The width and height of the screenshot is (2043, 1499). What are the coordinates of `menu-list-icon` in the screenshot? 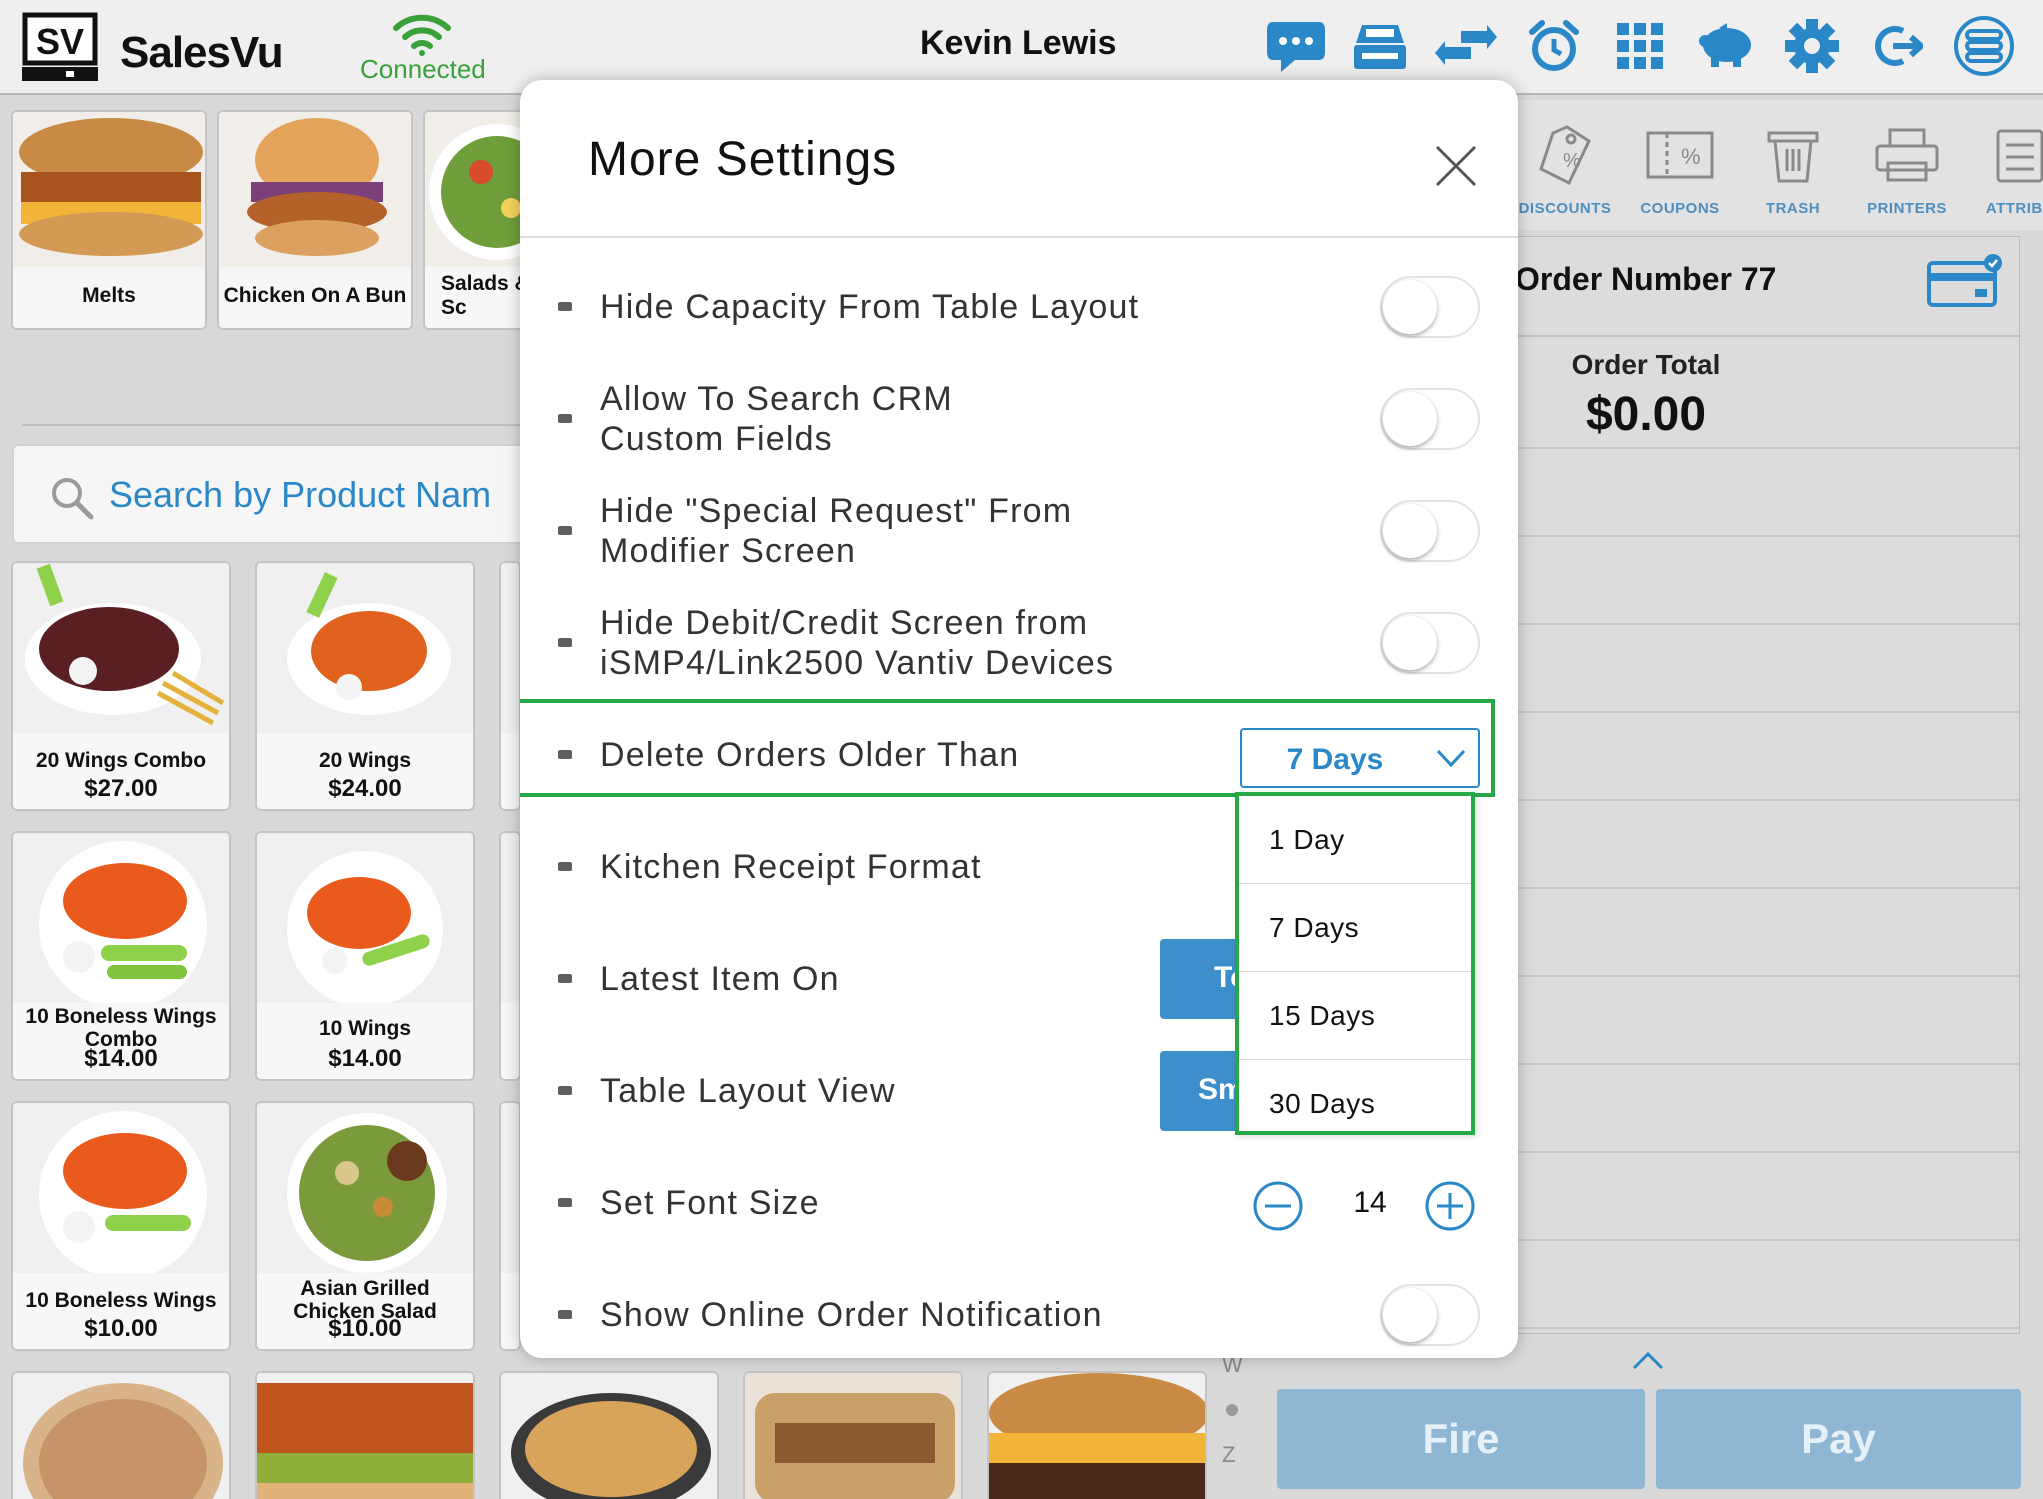 It's located at (1984, 46).